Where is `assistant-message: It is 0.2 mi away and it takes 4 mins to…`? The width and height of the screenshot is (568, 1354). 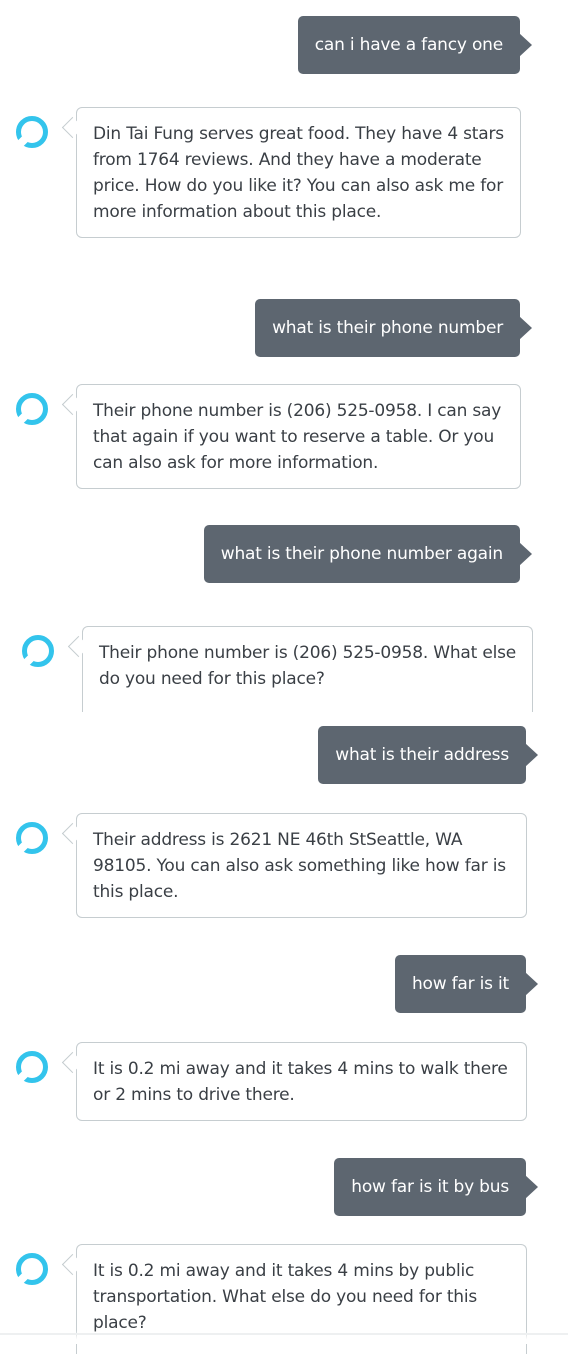 assistant-message: It is 0.2 mi away and it takes 4 mins to… is located at coordinates (301, 1081).